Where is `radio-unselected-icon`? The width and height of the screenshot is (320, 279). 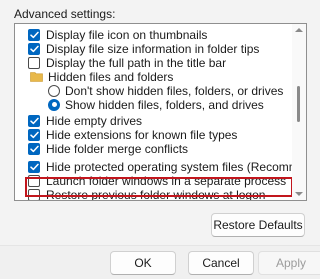
radio-unselected-icon is located at coordinates (54, 90).